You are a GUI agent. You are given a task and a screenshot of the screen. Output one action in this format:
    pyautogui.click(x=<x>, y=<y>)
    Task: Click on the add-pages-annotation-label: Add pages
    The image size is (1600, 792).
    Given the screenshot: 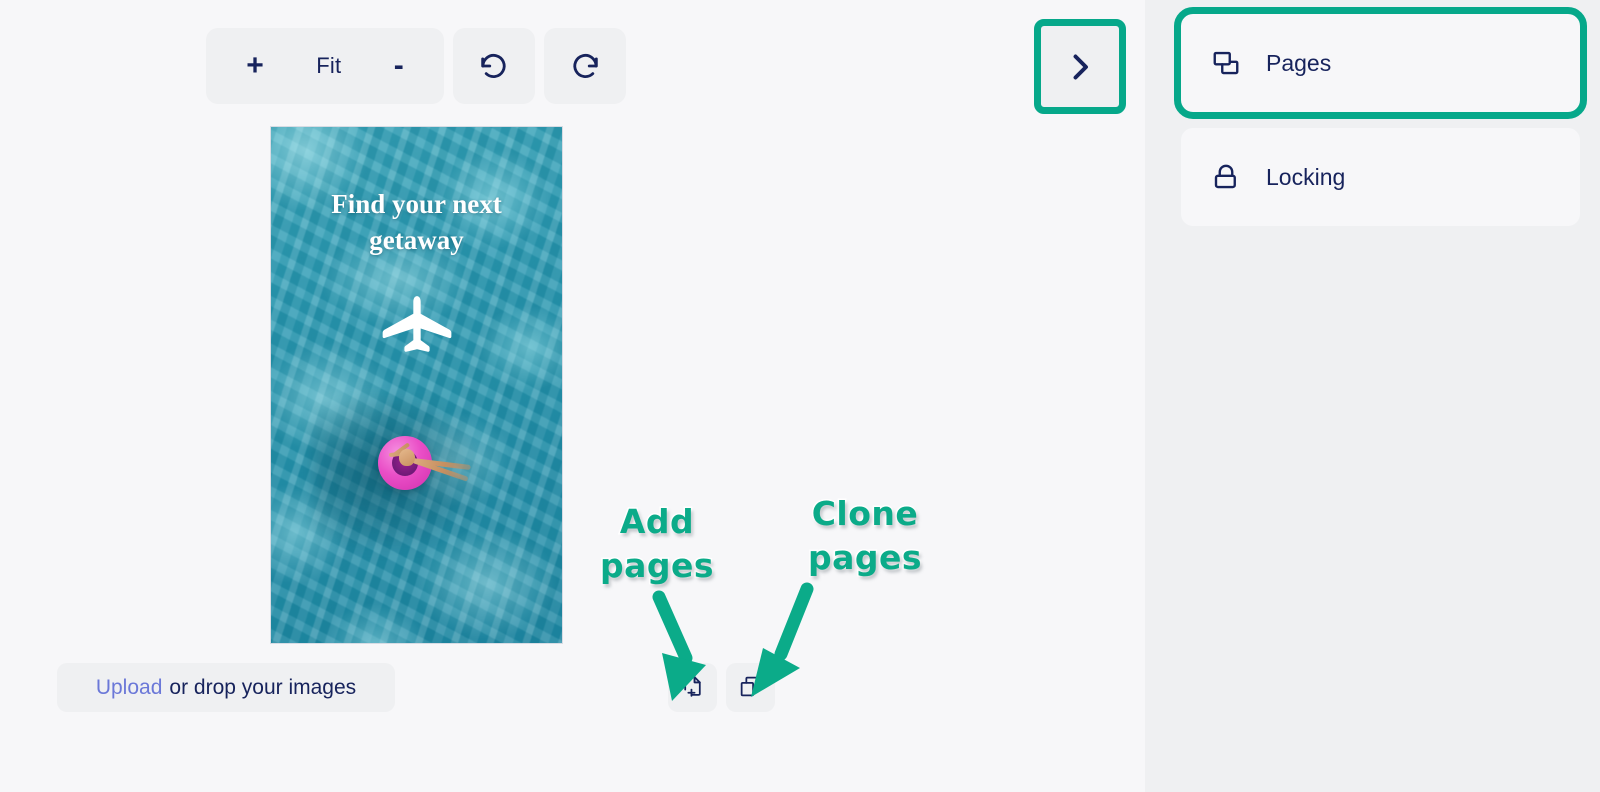 What is the action you would take?
    pyautogui.click(x=657, y=543)
    